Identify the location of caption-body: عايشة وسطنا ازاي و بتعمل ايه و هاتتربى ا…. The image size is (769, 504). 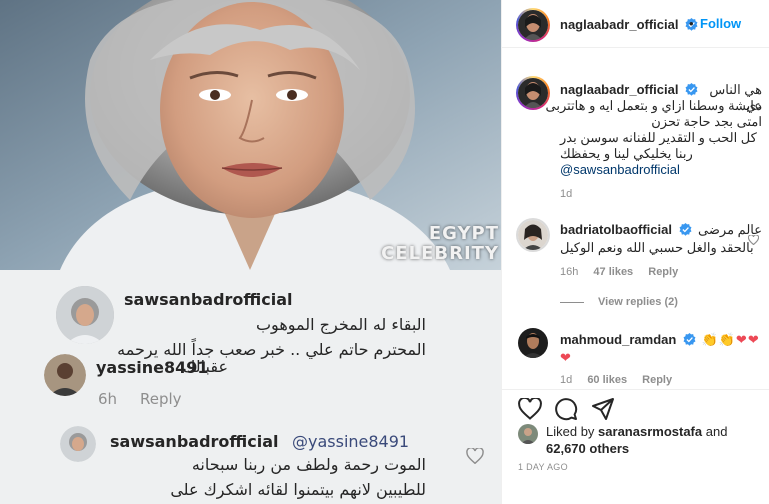
(642, 138).